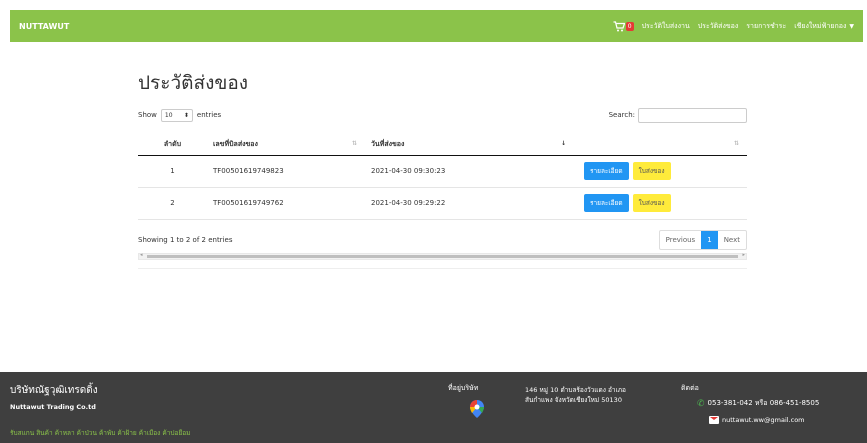  I want to click on table-controls: Show 10 ⬍ entries Search:, so click(442, 115).